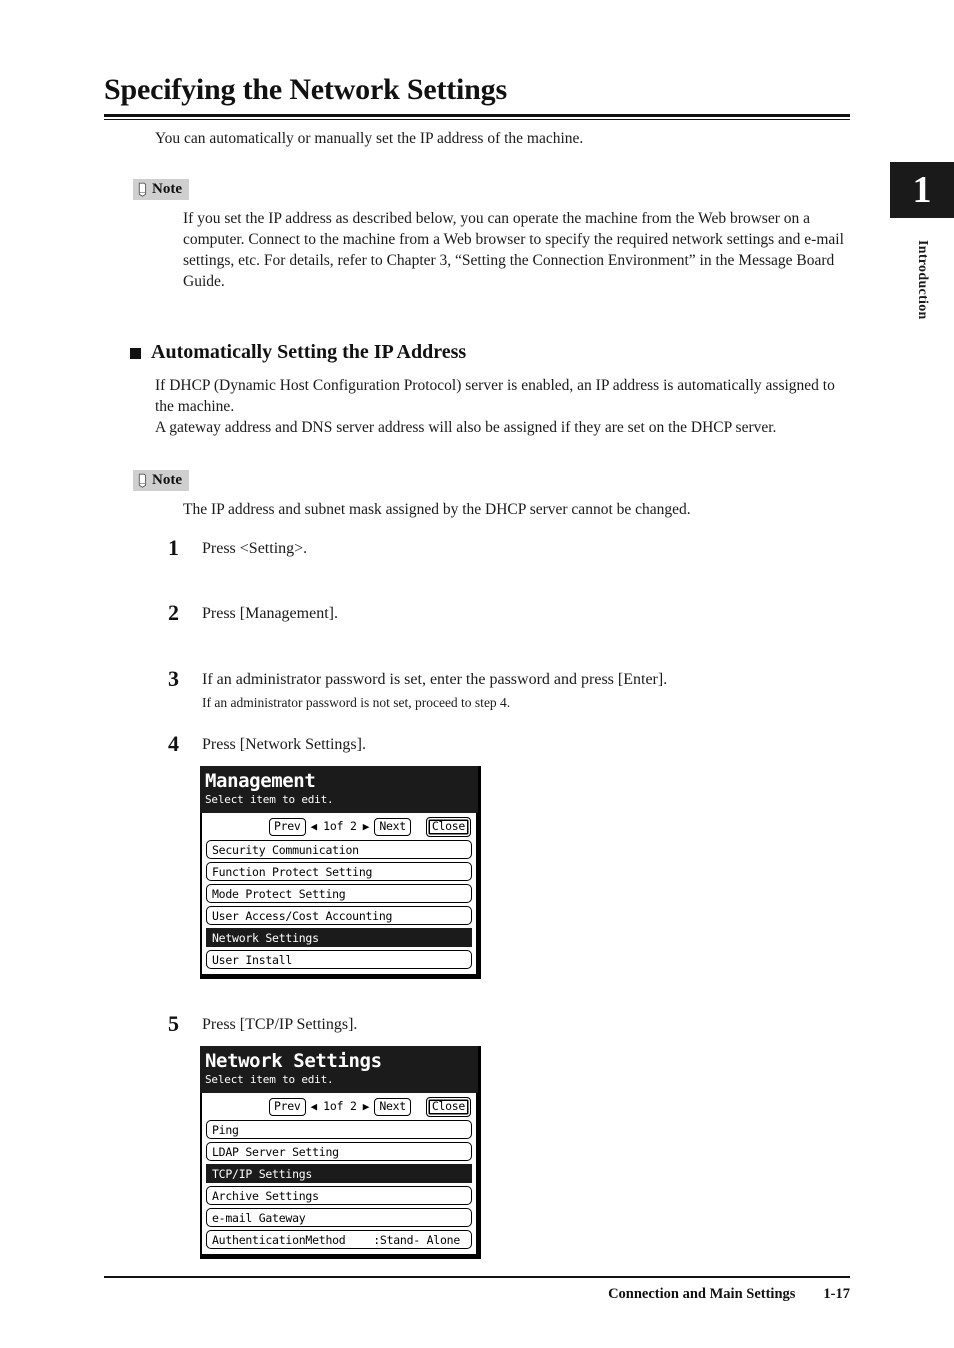  What do you see at coordinates (339, 959) in the screenshot?
I see `lcd-menu-item-user-install: User Install` at bounding box center [339, 959].